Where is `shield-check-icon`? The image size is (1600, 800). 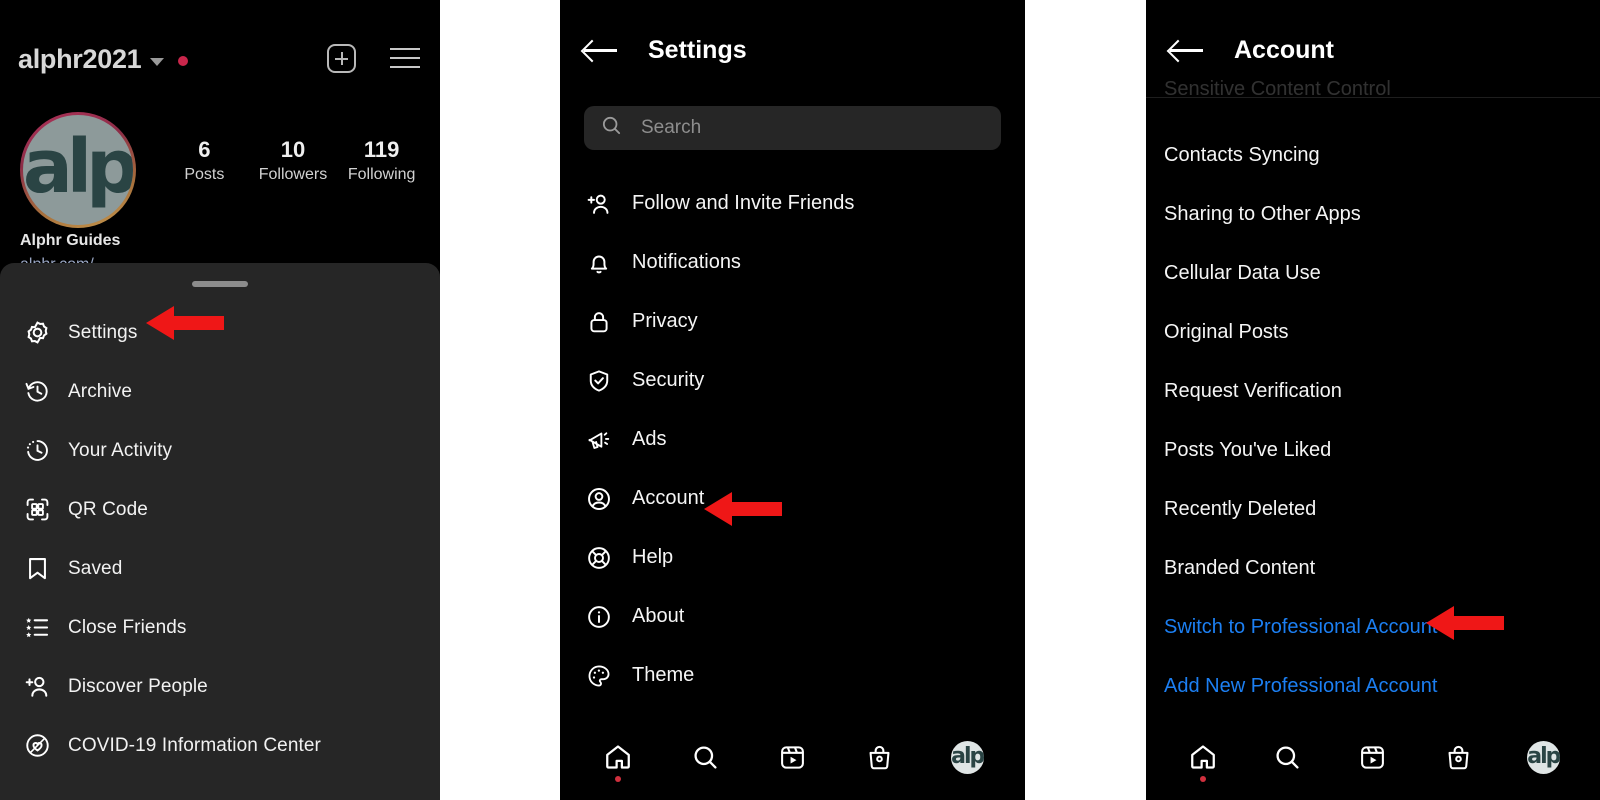
shield-check-icon is located at coordinates (599, 381).